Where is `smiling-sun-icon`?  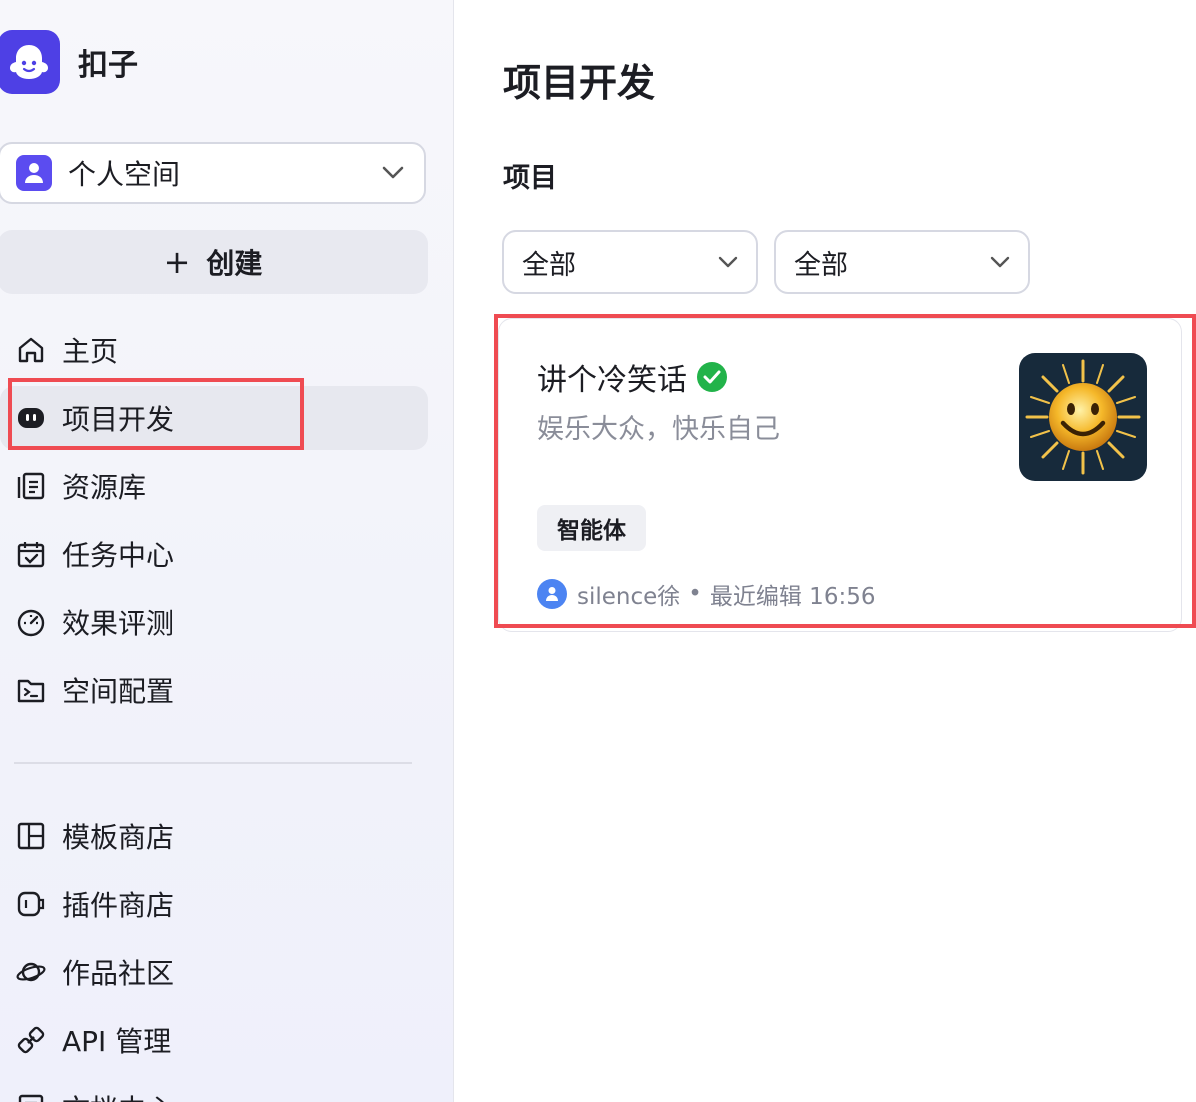
smiling-sun-icon is located at coordinates (1083, 417).